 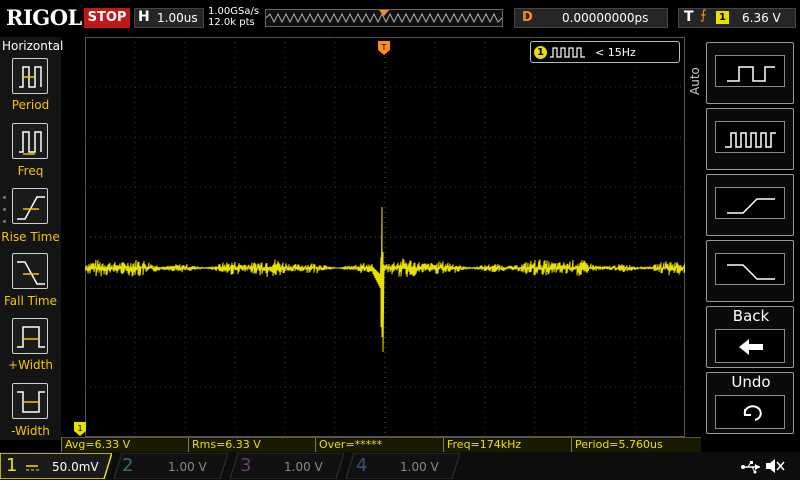 What do you see at coordinates (605, 18) in the screenshot?
I see `delay-value: 0.00000000ps` at bounding box center [605, 18].